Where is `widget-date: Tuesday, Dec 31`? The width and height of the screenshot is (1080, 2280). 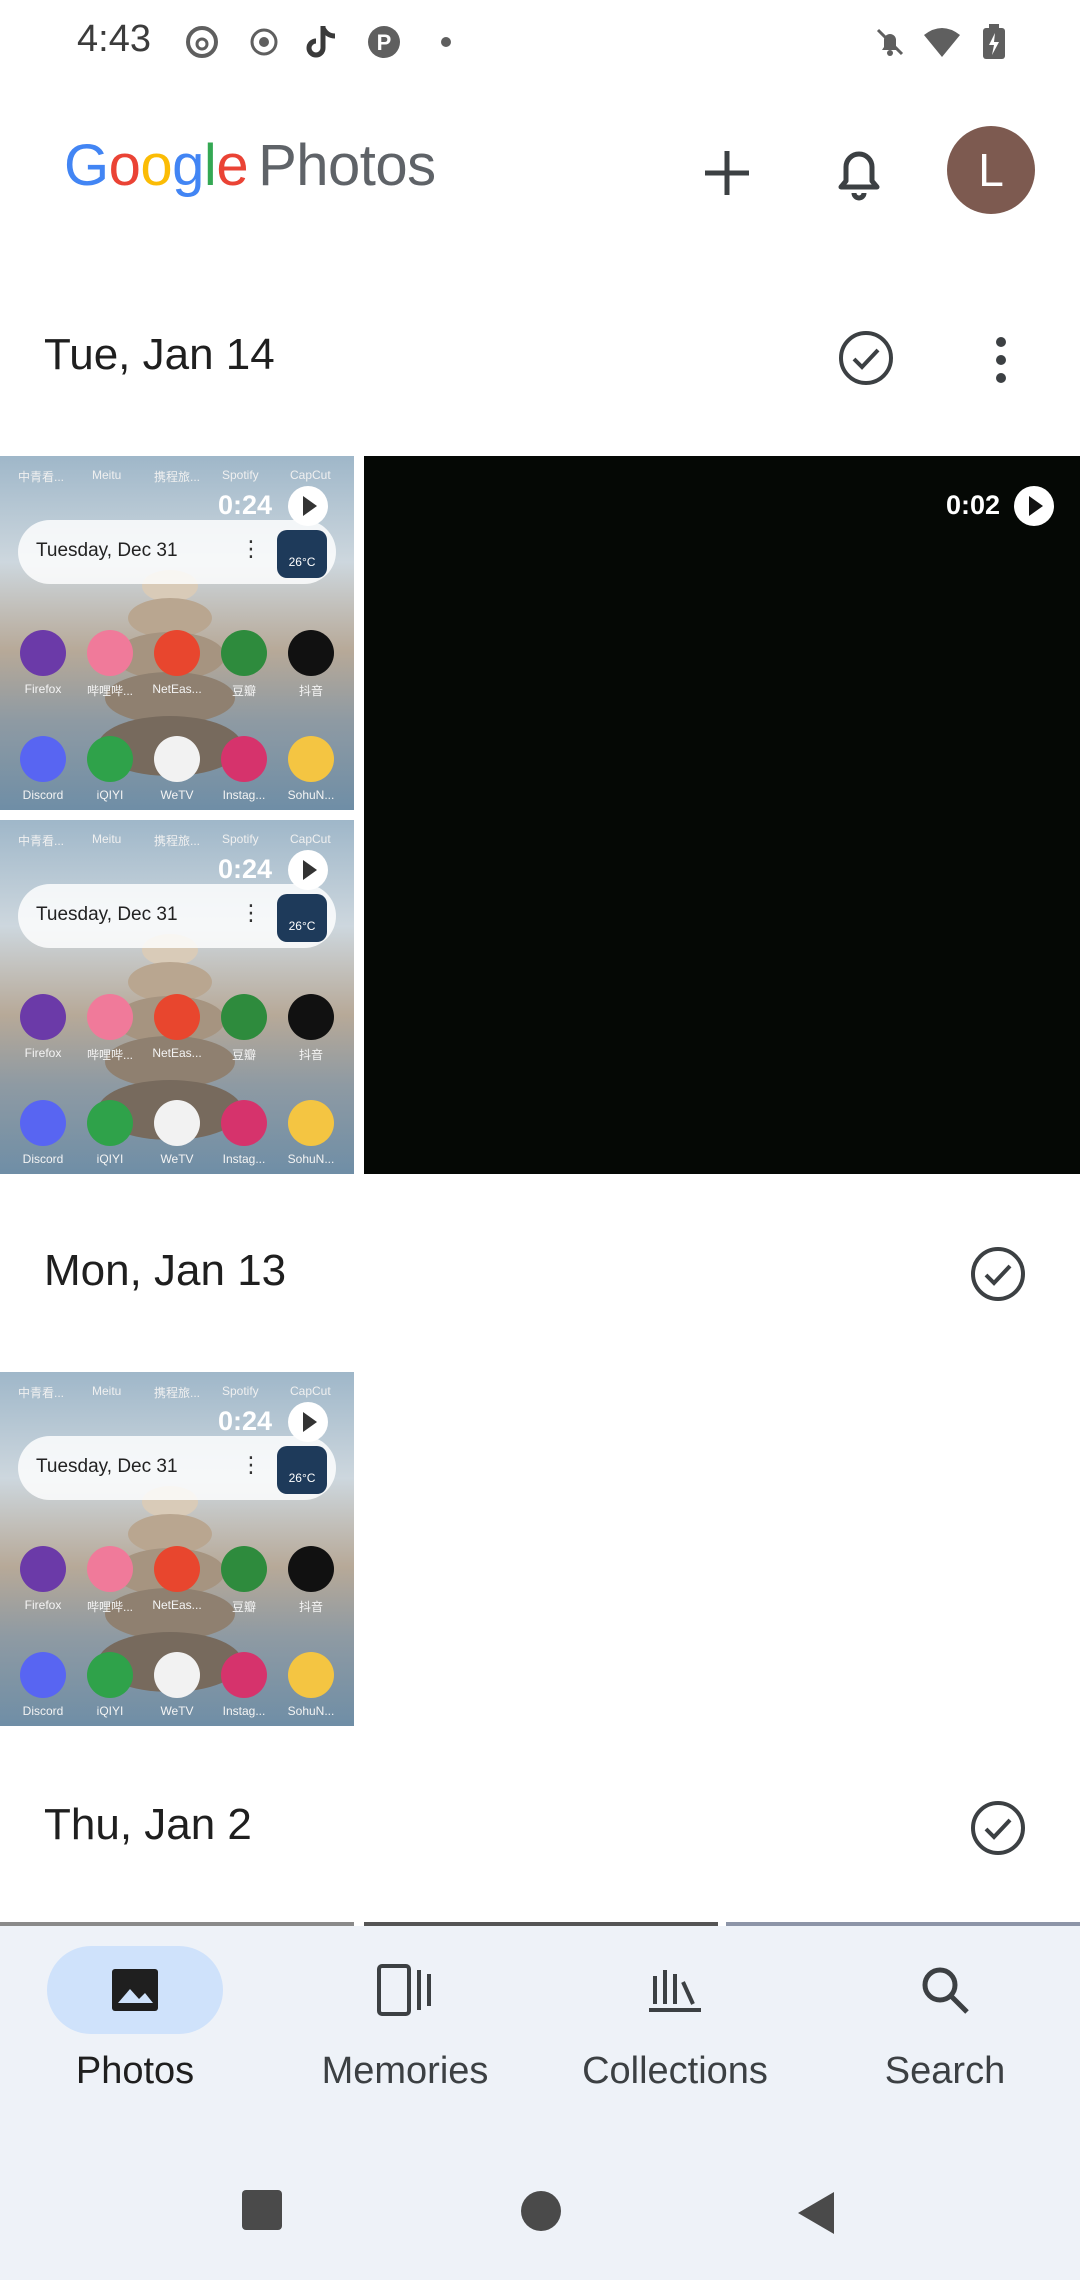 widget-date: Tuesday, Dec 31 is located at coordinates (107, 550).